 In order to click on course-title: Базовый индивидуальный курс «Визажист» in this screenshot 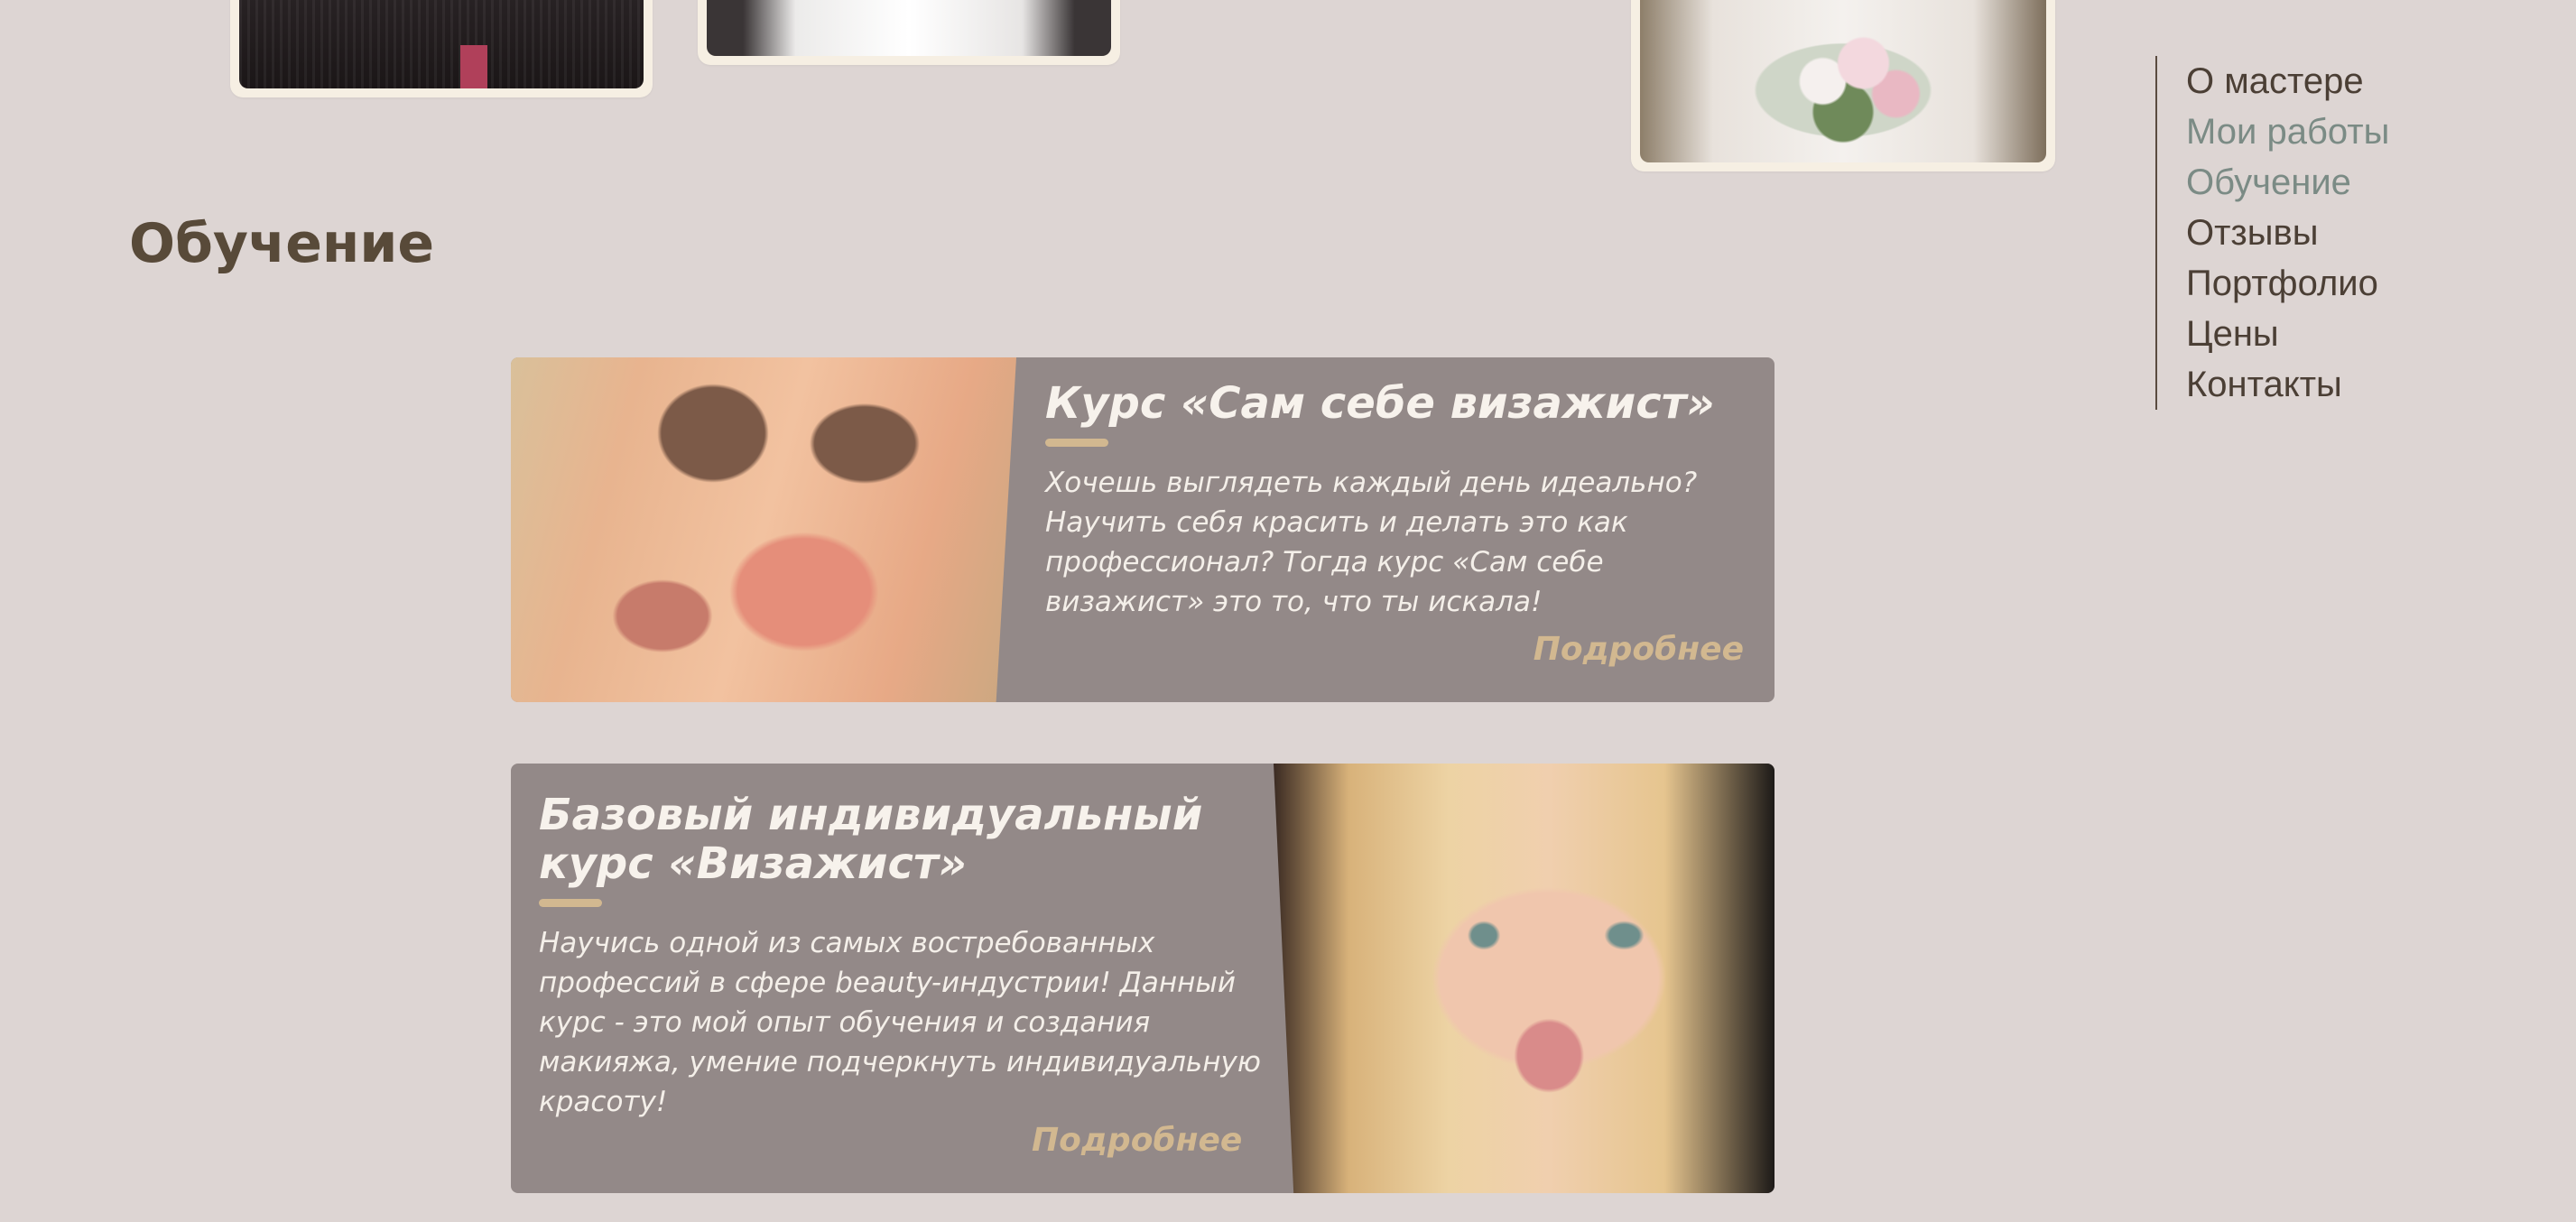, I will do `click(871, 839)`.